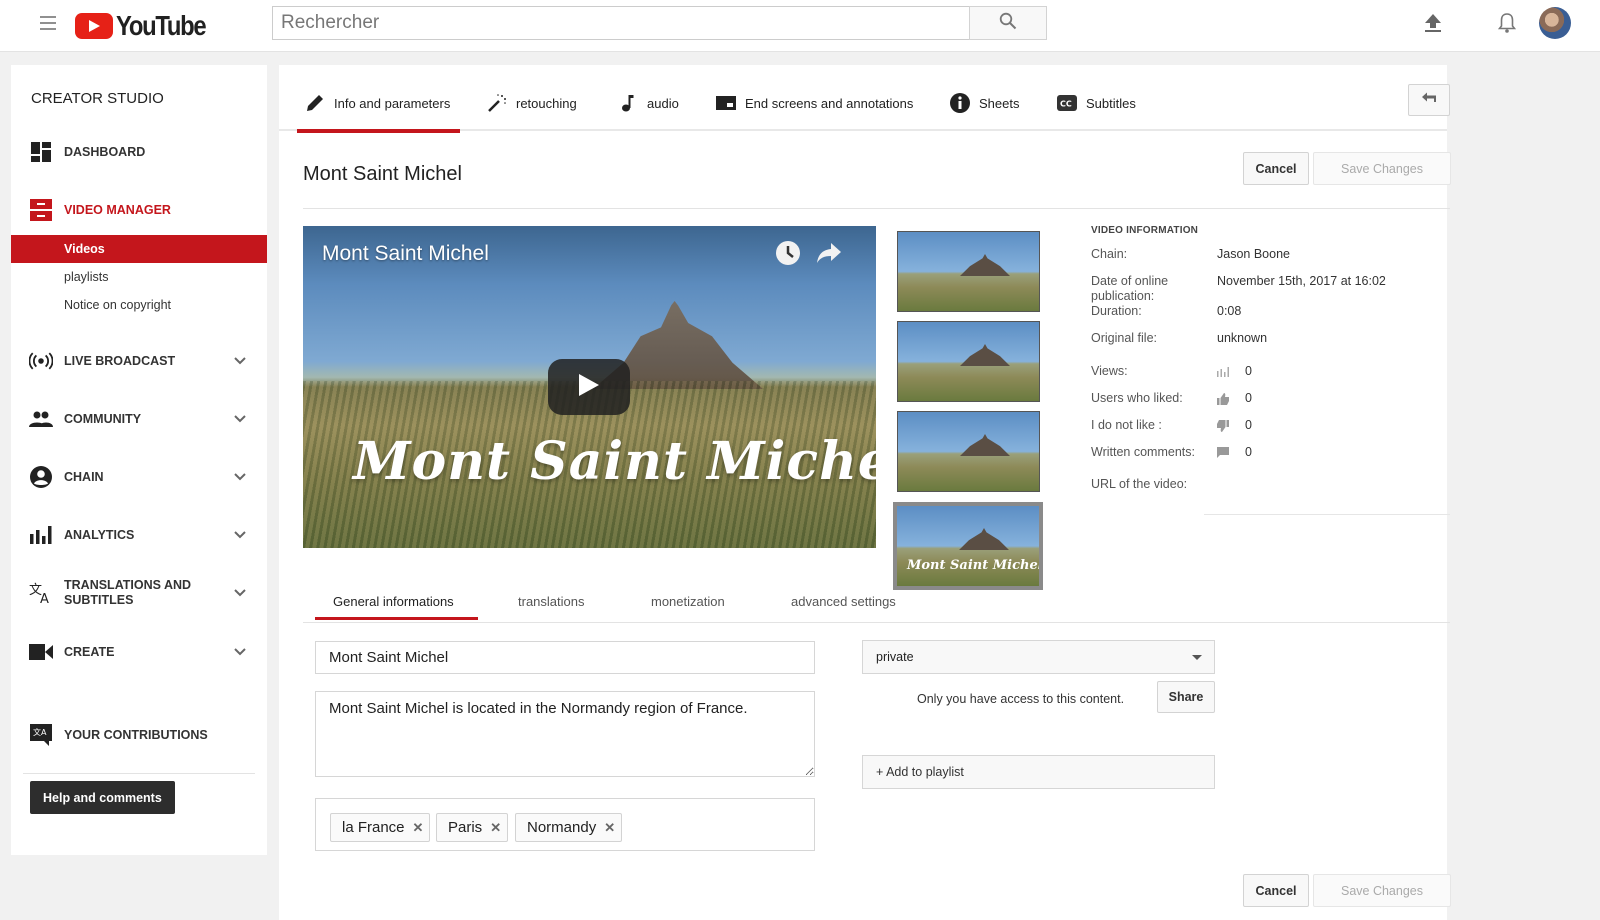 The image size is (1600, 920). I want to click on creator-studio-title: CREATOR STUDIO, so click(97, 98).